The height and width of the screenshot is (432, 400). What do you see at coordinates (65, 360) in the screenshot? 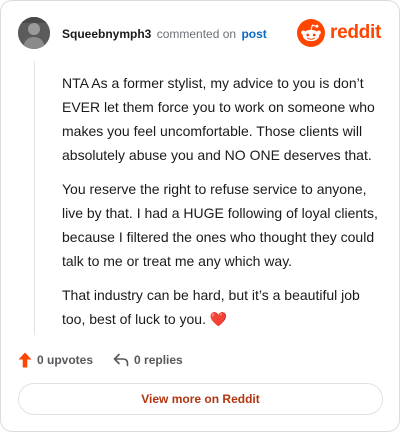
I see `upvote-count: 0 upvotes` at bounding box center [65, 360].